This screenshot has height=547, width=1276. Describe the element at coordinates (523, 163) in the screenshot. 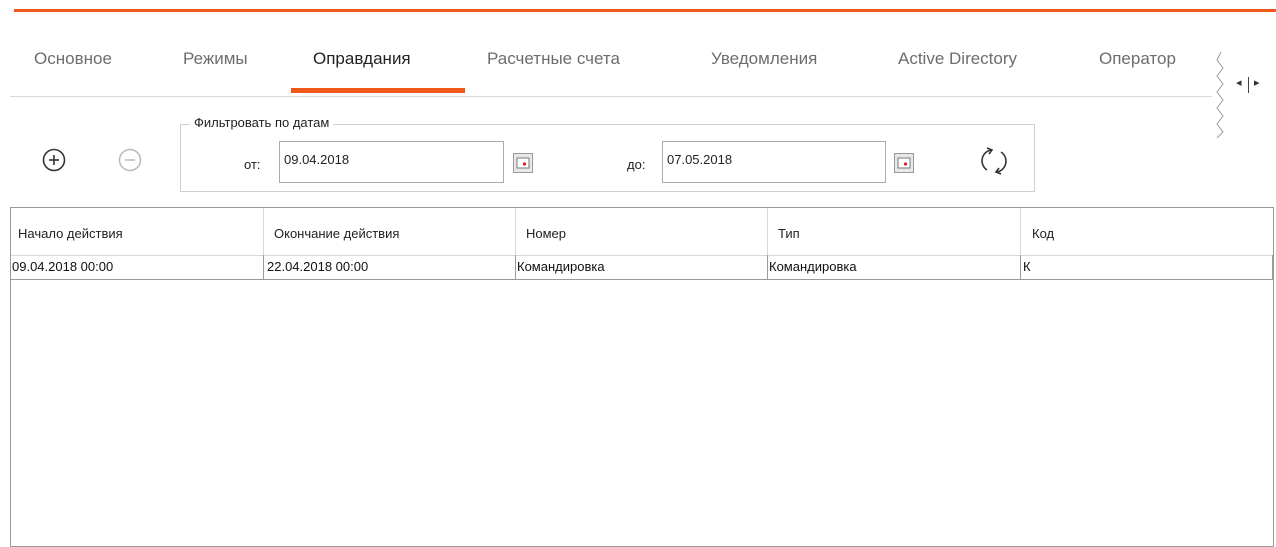

I see `from-calendar-icon` at that location.